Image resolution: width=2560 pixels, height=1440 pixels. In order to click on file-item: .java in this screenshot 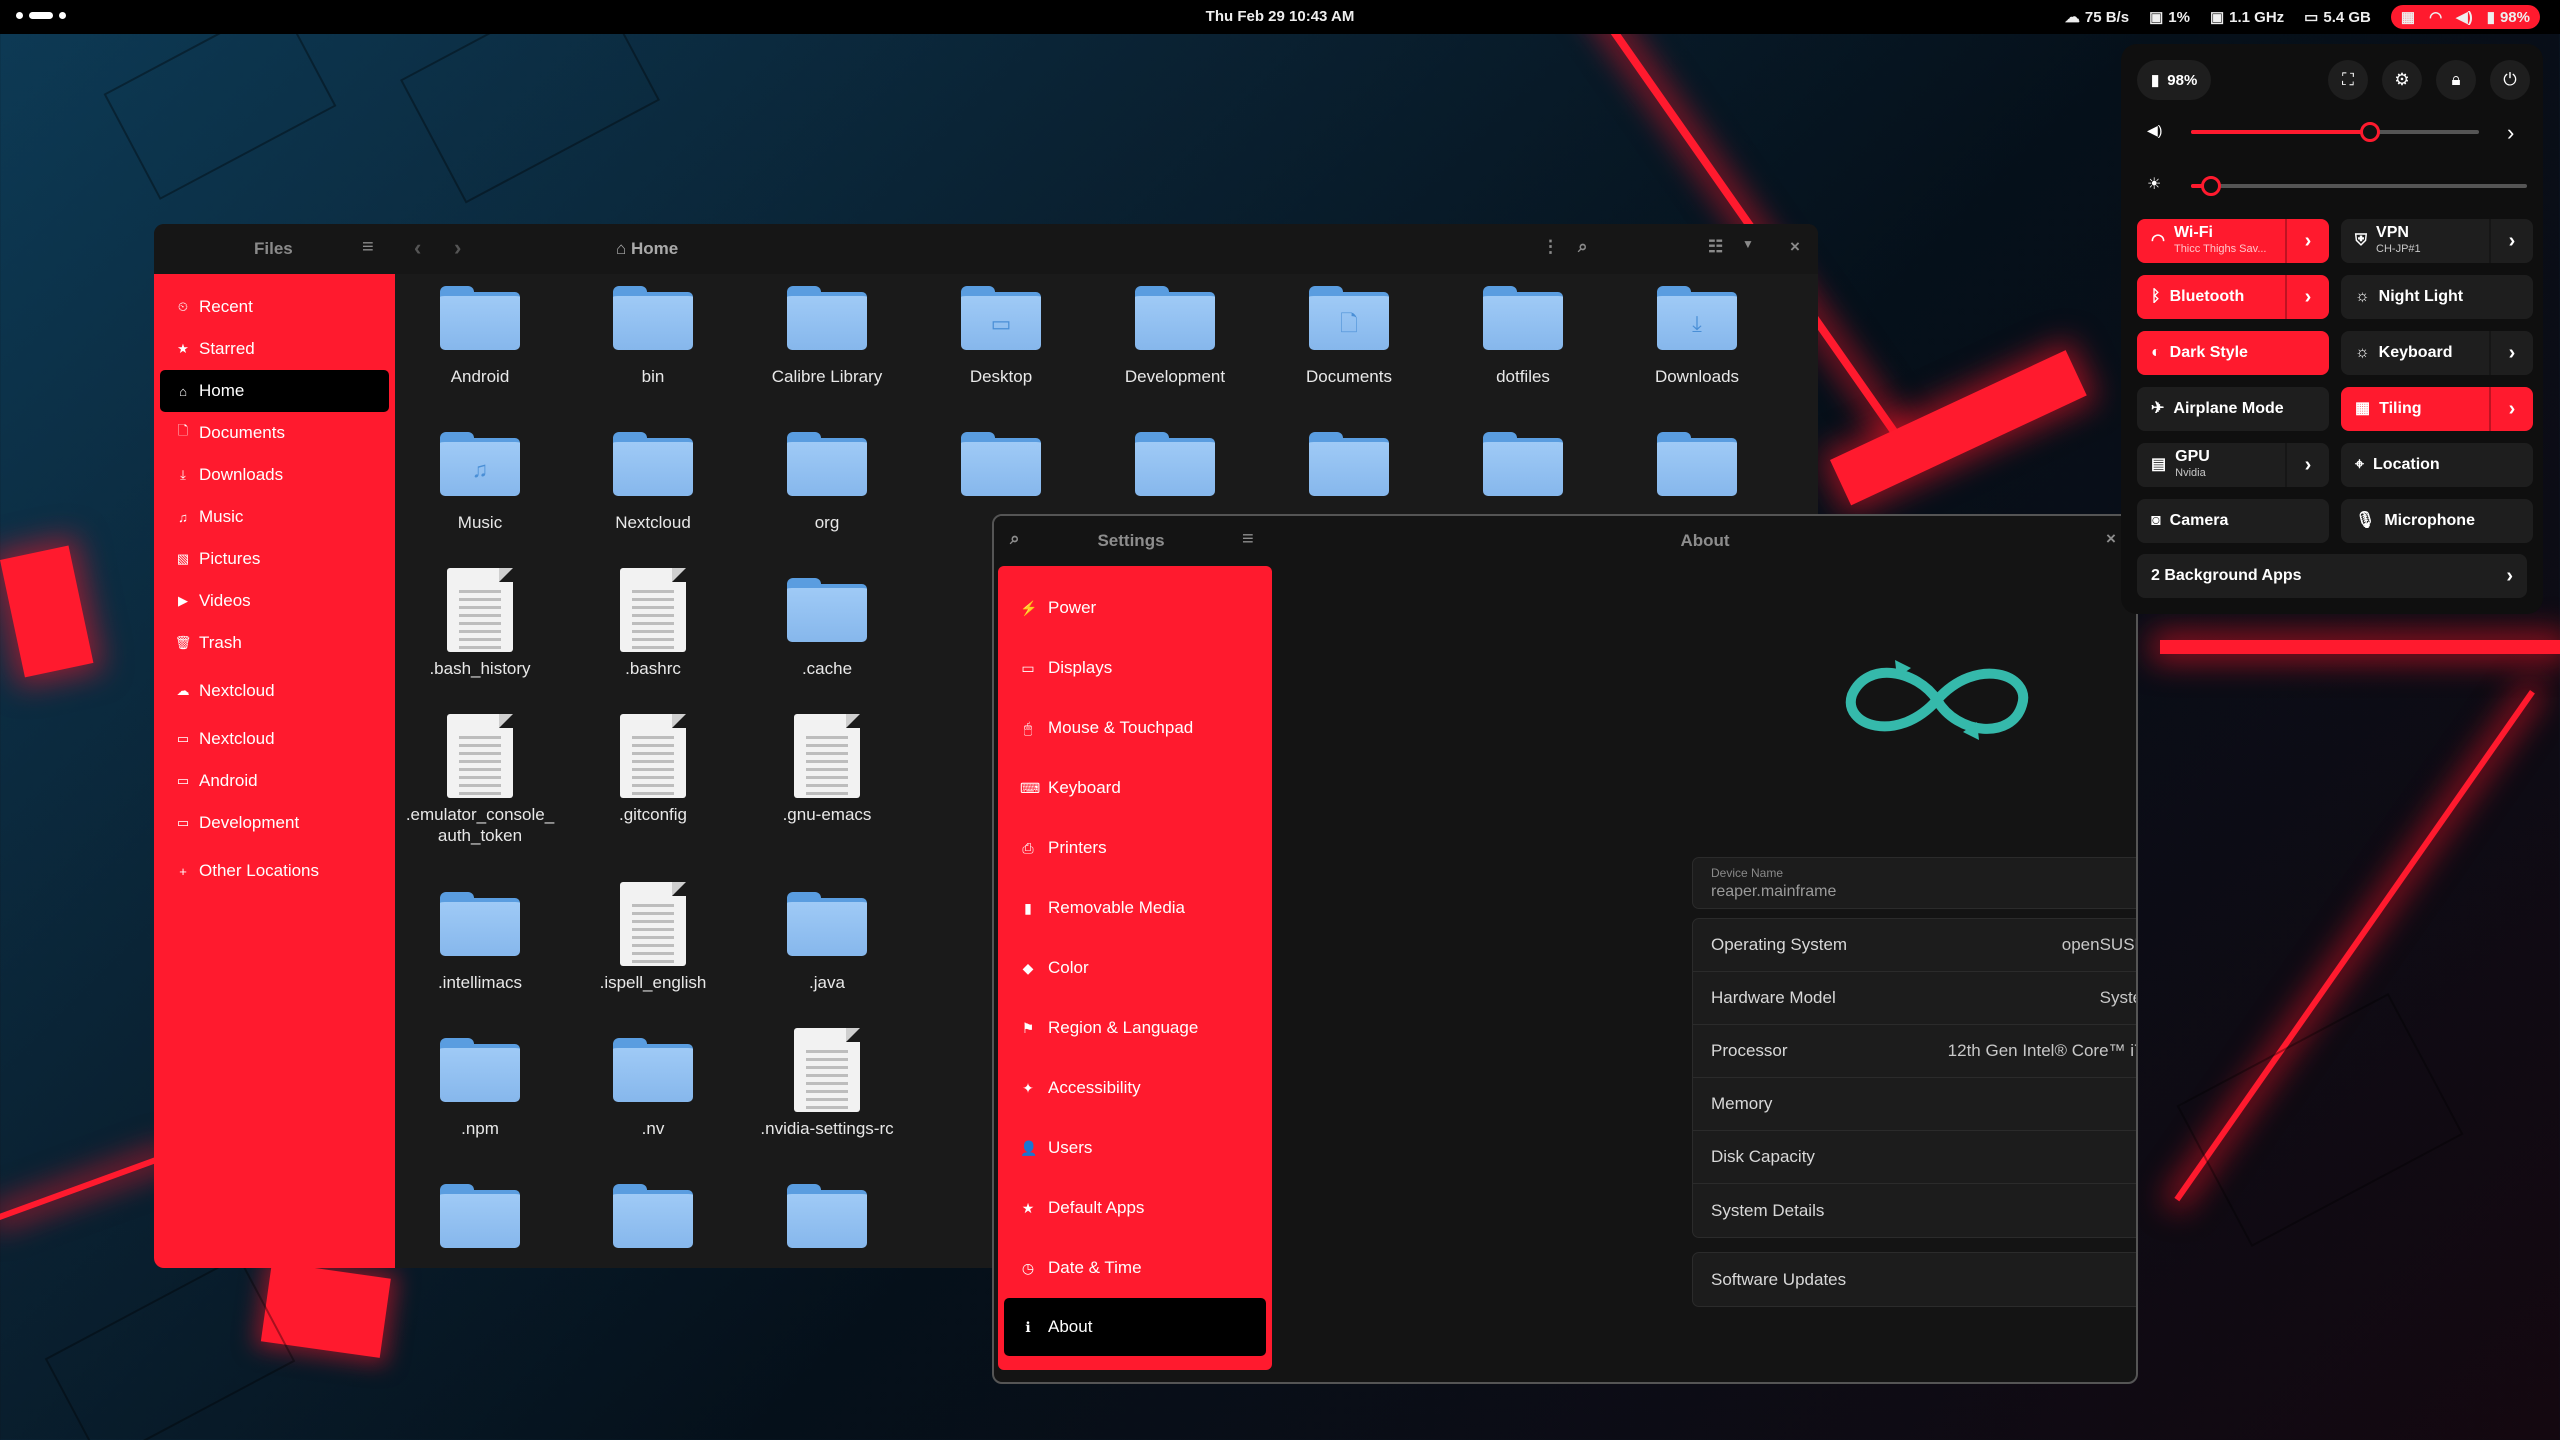, I will do `click(827, 942)`.